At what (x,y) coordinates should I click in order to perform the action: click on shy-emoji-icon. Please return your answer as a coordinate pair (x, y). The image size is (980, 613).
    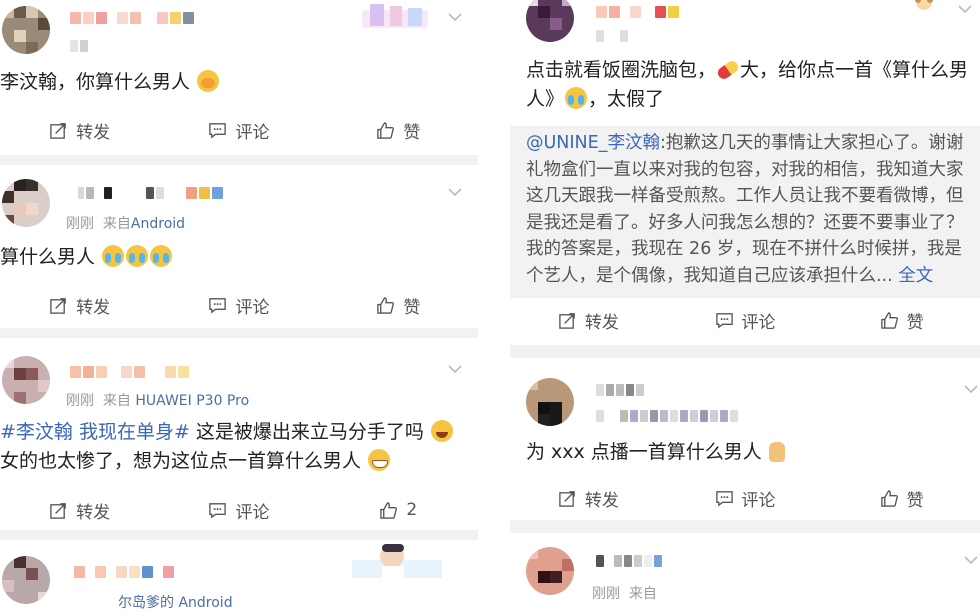
    Looking at the image, I should click on (208, 81).